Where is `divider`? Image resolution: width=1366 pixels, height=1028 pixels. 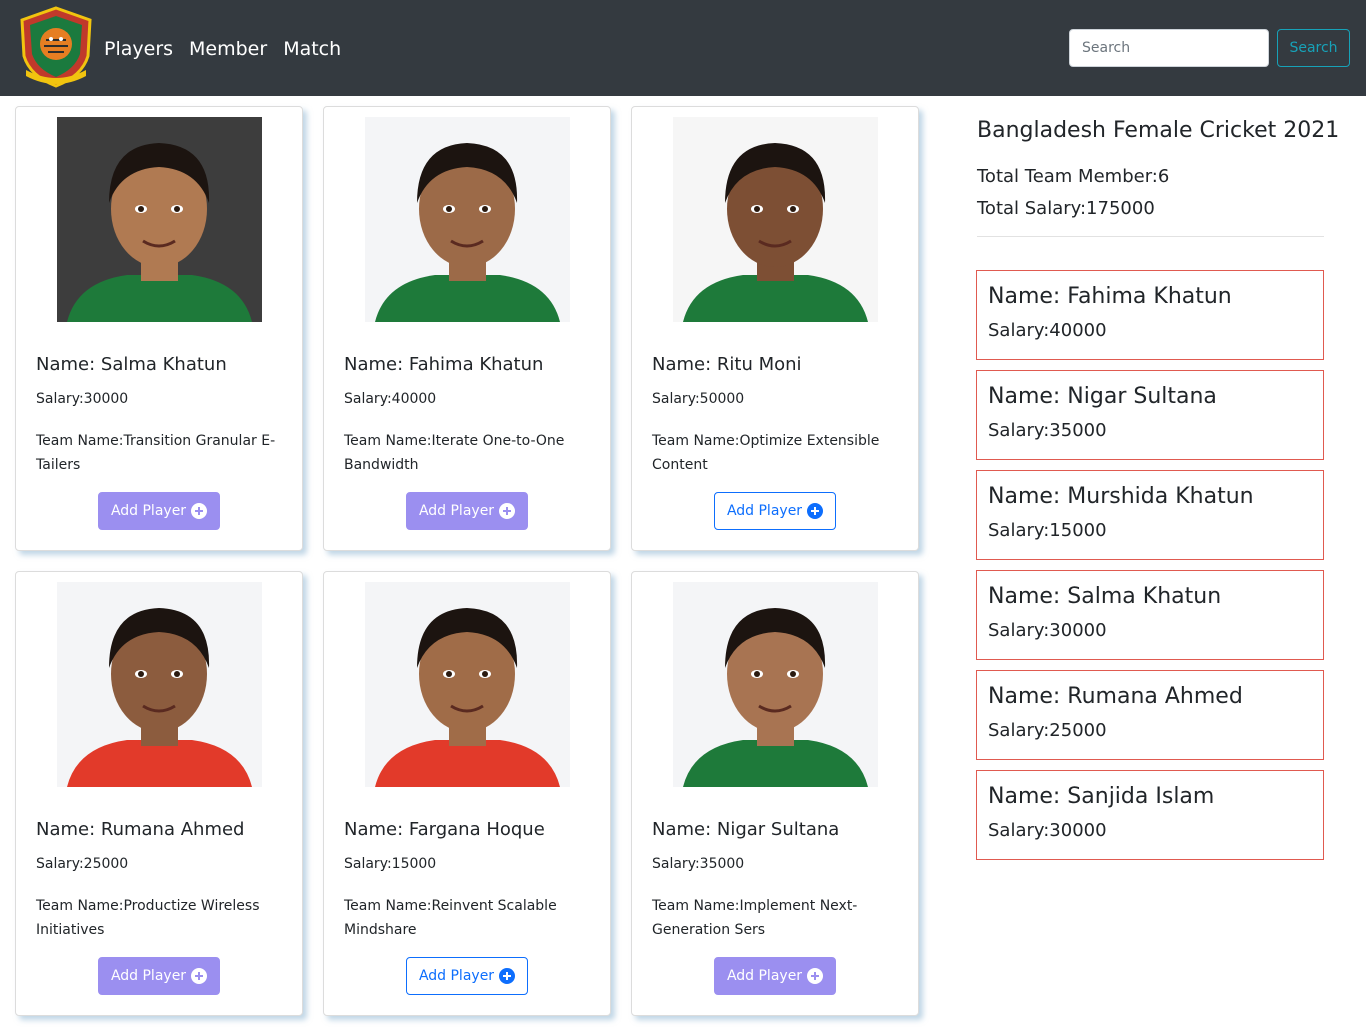
divider is located at coordinates (1150, 236).